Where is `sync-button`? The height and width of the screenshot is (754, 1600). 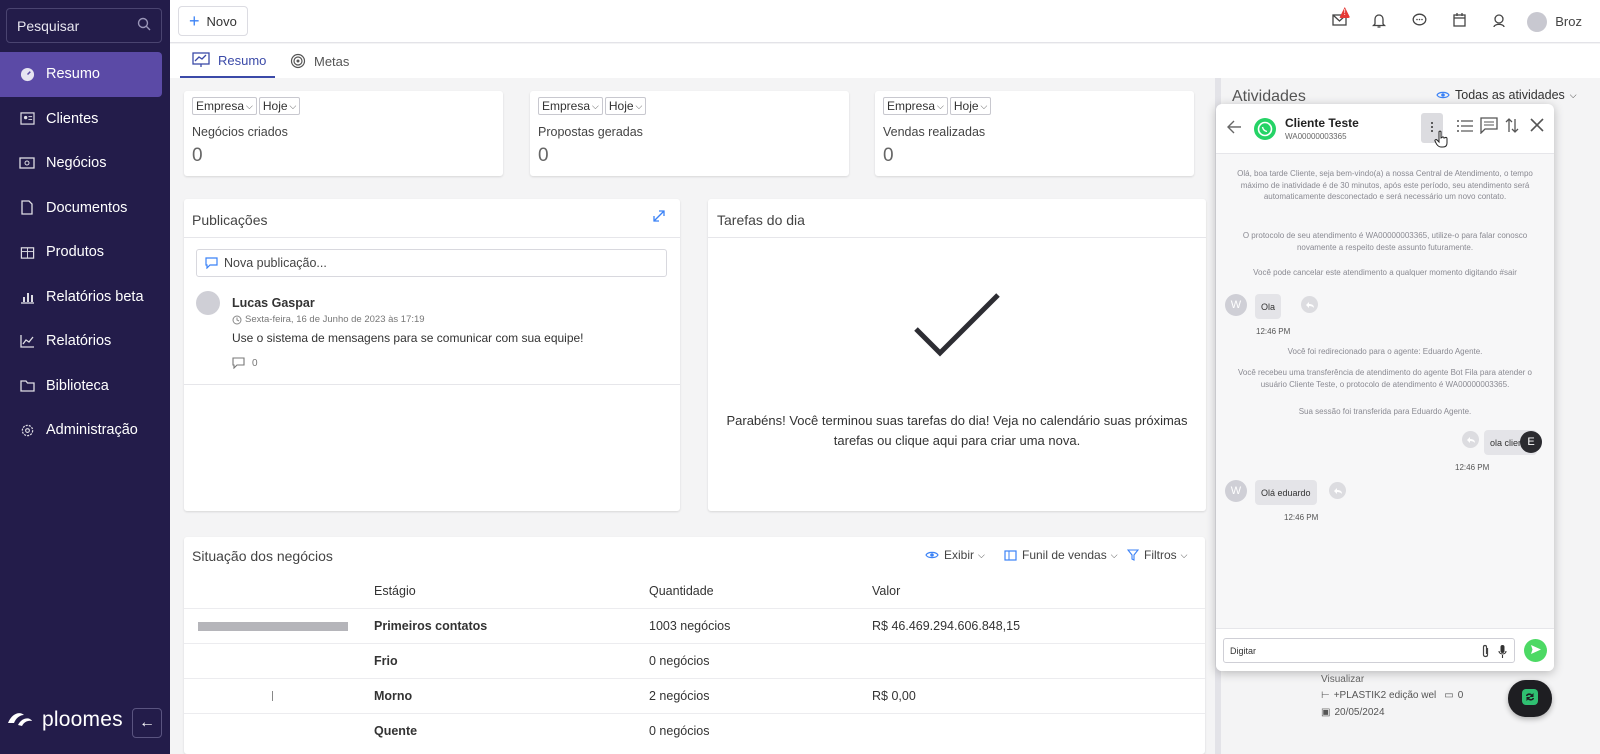
sync-button is located at coordinates (1530, 698).